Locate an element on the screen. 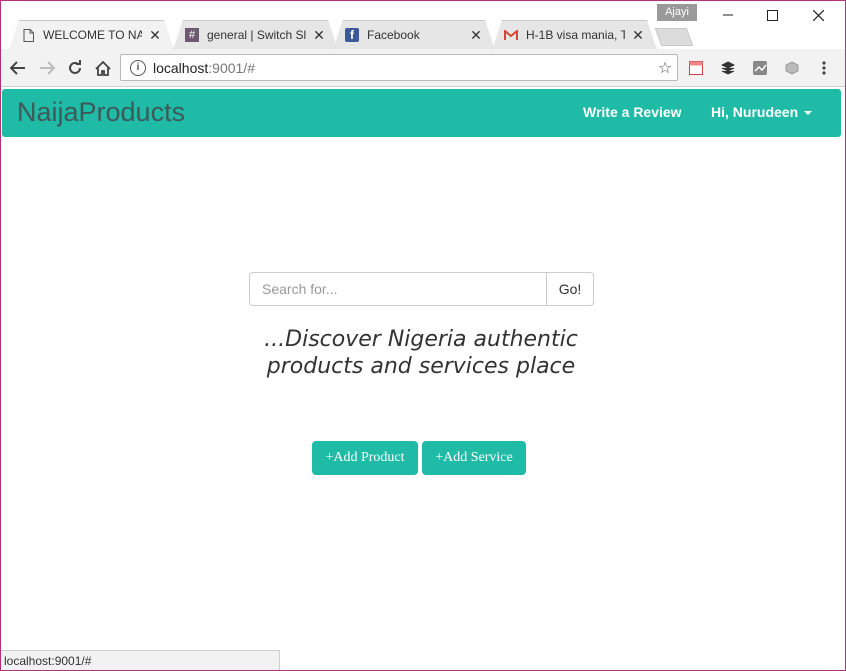 This screenshot has width=846, height=671. tab-facebook: f Facebook ✕ is located at coordinates (414, 35).